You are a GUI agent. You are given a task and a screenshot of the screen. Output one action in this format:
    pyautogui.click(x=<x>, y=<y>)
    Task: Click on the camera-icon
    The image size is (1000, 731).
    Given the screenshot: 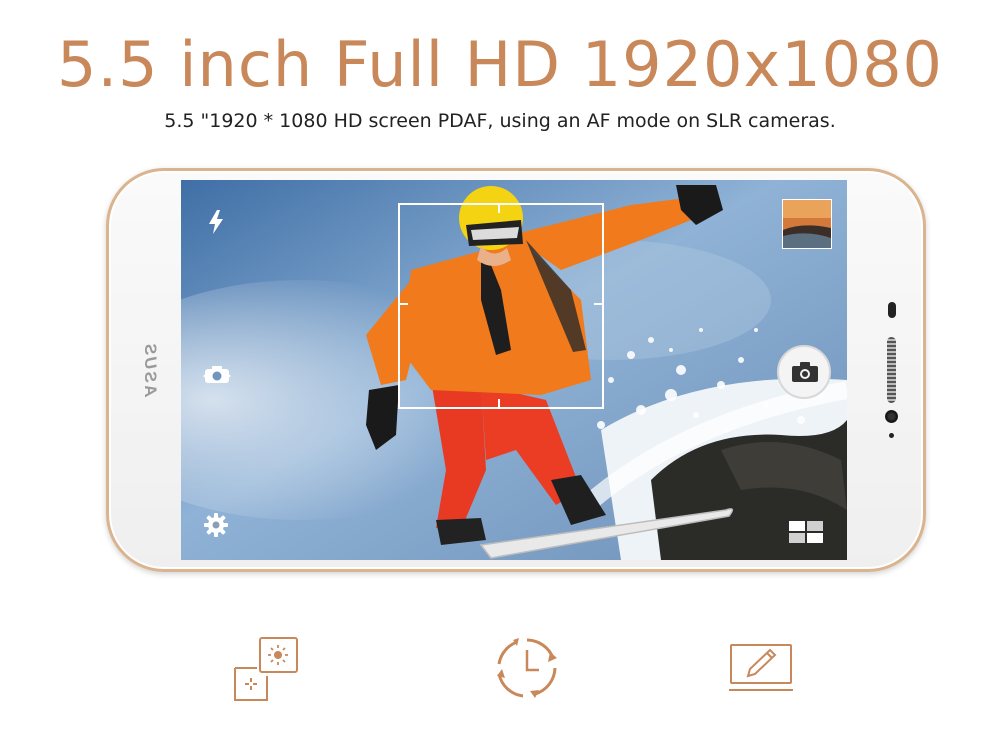 What is the action you would take?
    pyautogui.click(x=805, y=372)
    